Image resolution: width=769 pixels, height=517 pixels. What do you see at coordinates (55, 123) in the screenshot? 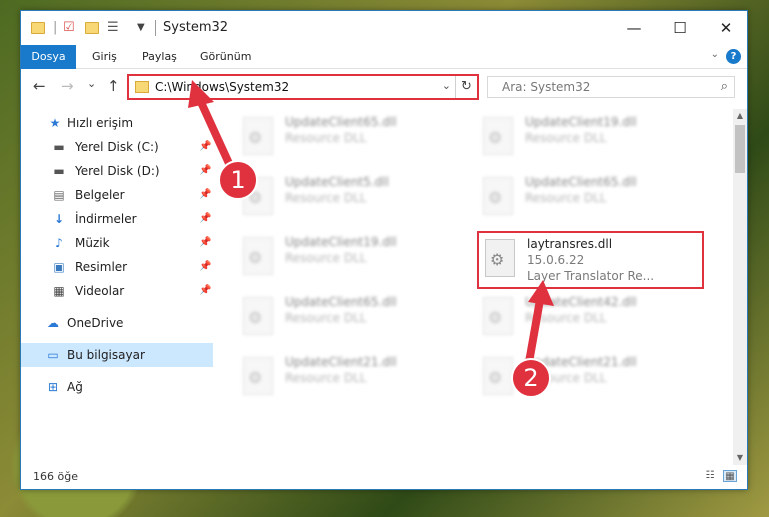
I see `star-icon: ★` at bounding box center [55, 123].